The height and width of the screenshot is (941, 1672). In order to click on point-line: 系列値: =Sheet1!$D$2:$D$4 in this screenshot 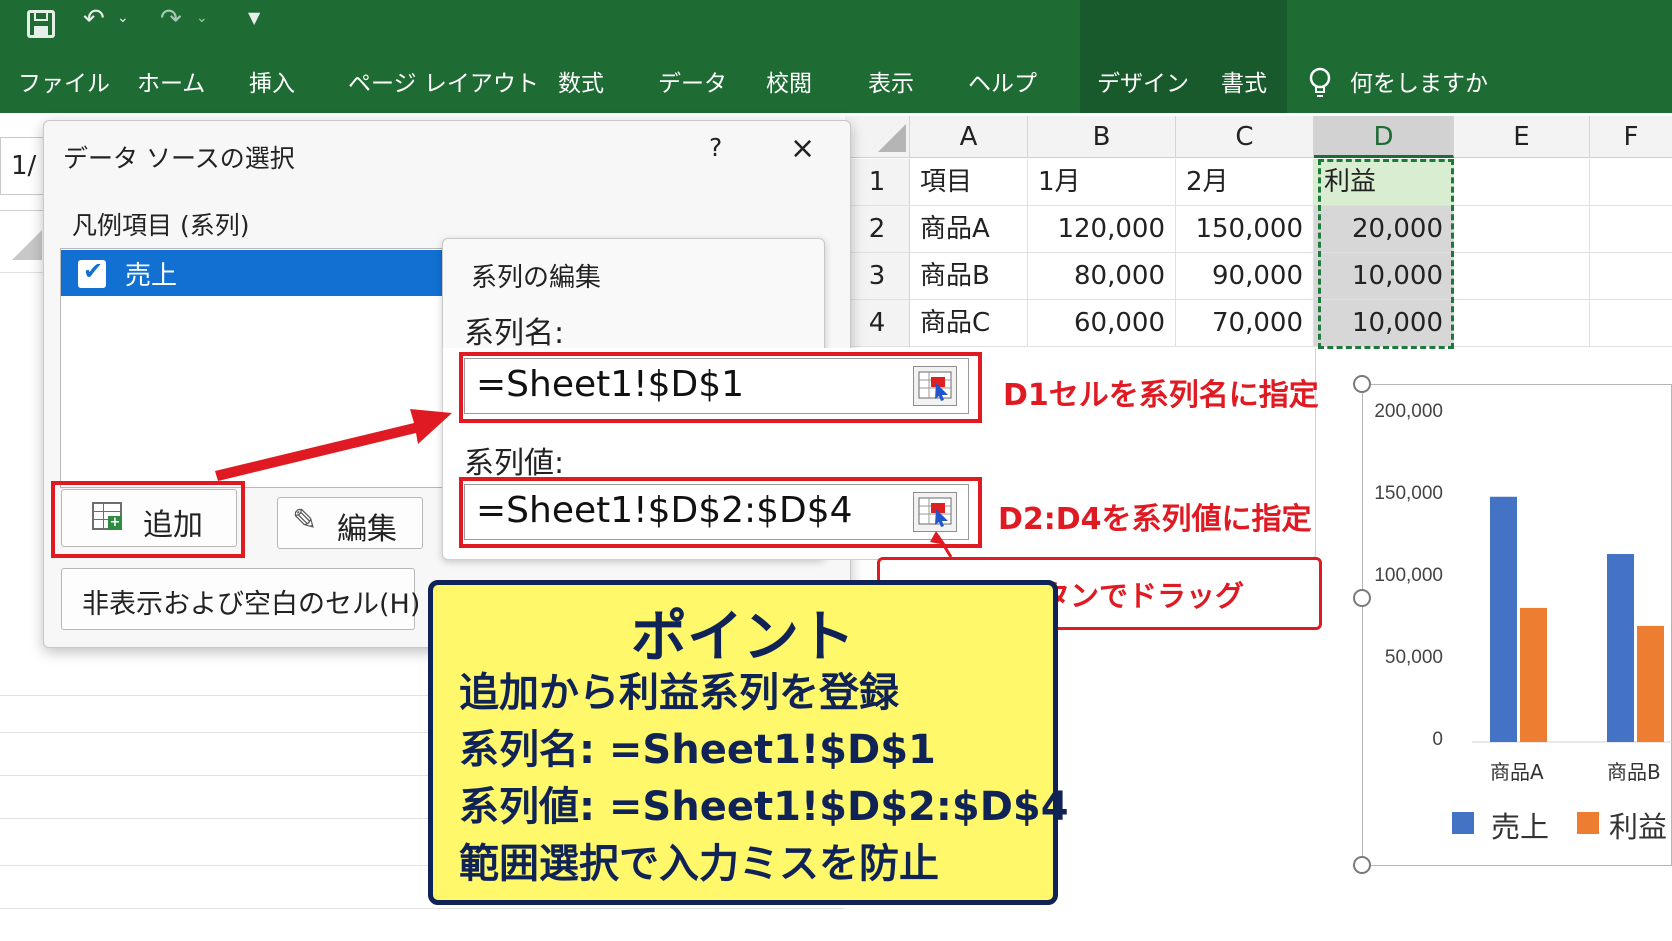, I will do `click(764, 807)`.